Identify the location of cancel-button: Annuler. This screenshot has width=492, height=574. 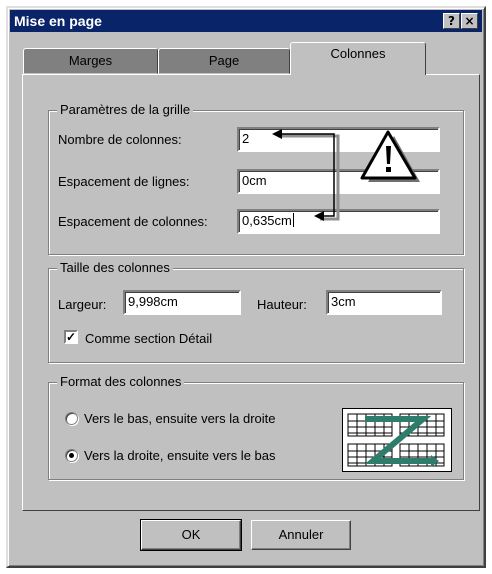
(301, 535).